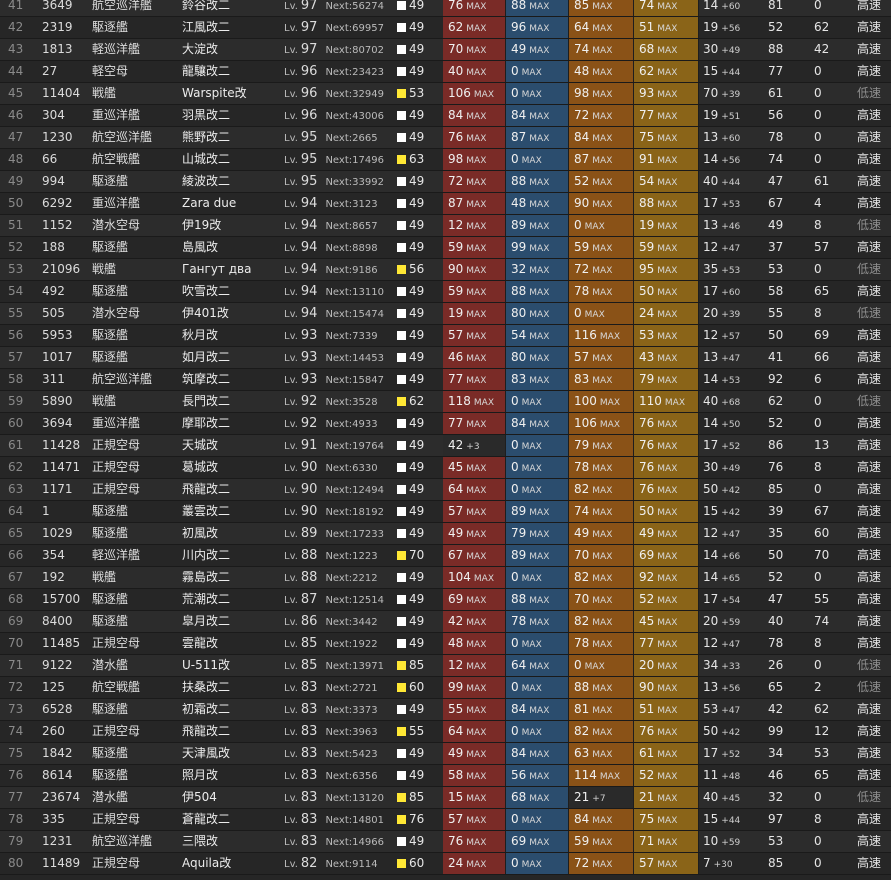 The image size is (891, 880). I want to click on anti-air-stat: 52 MAX, so click(601, 181).